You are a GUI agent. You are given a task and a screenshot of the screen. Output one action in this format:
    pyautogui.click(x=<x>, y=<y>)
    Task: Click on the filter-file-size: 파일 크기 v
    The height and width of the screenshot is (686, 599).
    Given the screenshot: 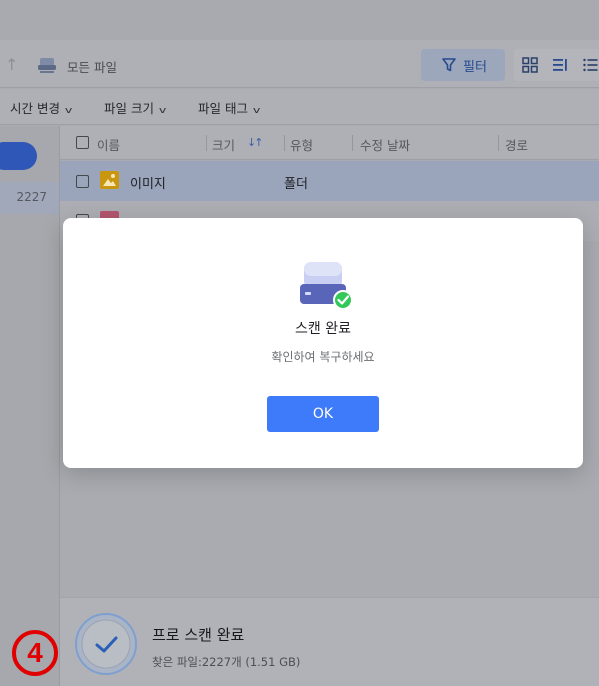 What is the action you would take?
    pyautogui.click(x=135, y=107)
    